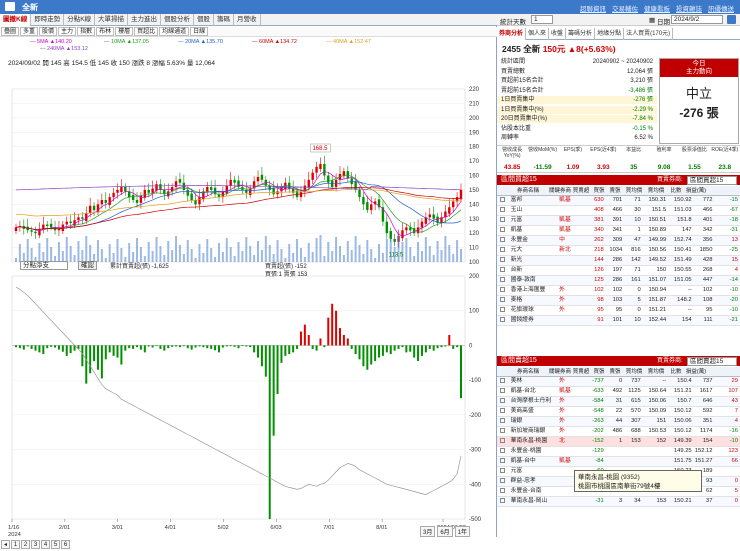 The width and height of the screenshot is (740, 551). What do you see at coordinates (618, 462) in the screenshot?
I see `table-row: 凱基-台中 凱基 -84 151.75 151.27 66` at bounding box center [618, 462].